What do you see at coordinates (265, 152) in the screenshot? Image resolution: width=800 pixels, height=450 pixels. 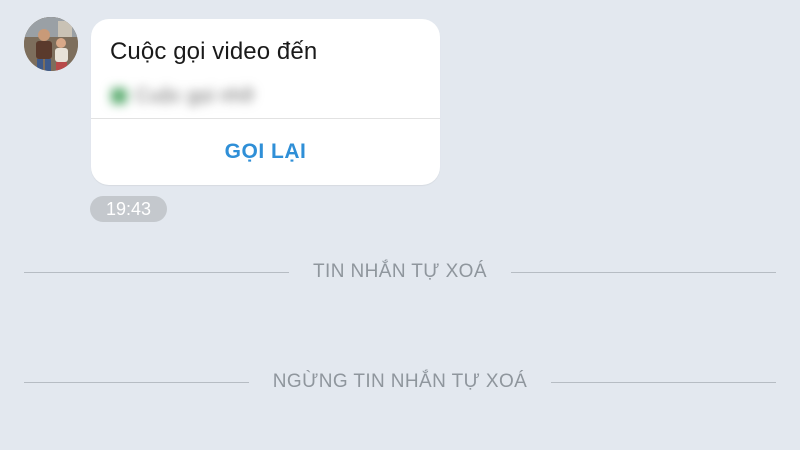 I see `call-back-button: GỌI LẠI` at bounding box center [265, 152].